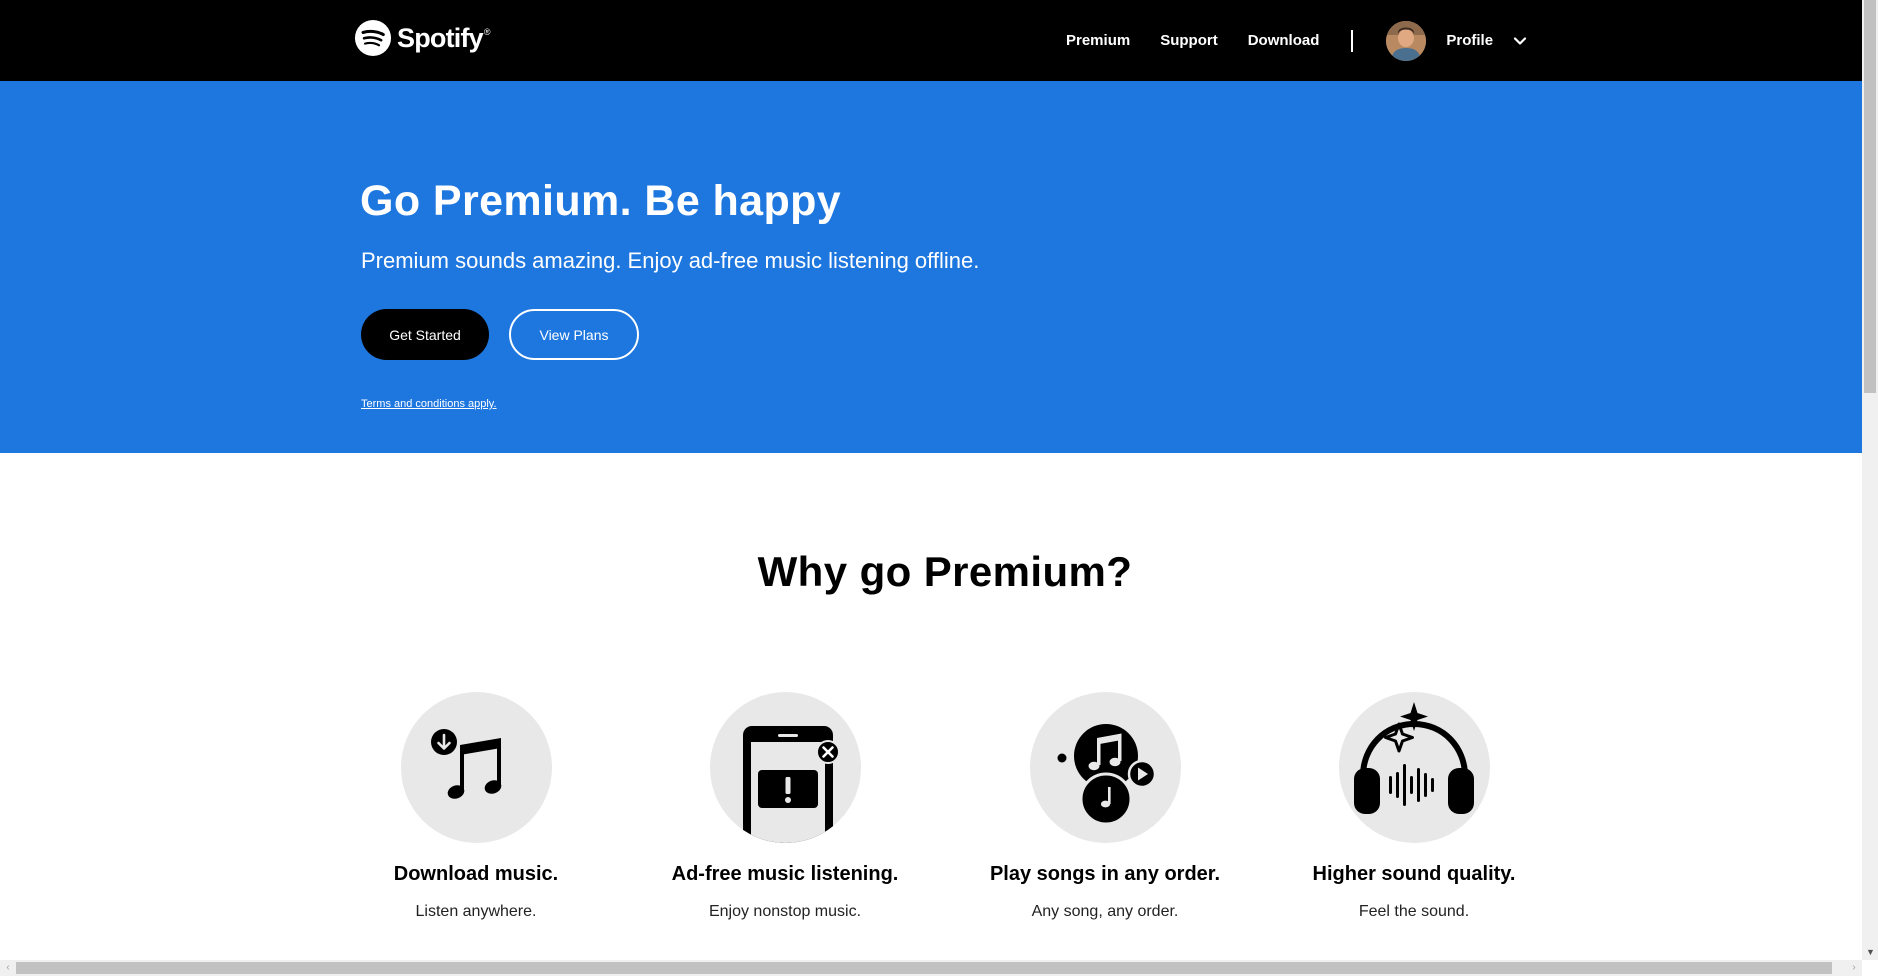 The width and height of the screenshot is (1878, 976). What do you see at coordinates (1284, 40) in the screenshot?
I see `nav-link-download: Download` at bounding box center [1284, 40].